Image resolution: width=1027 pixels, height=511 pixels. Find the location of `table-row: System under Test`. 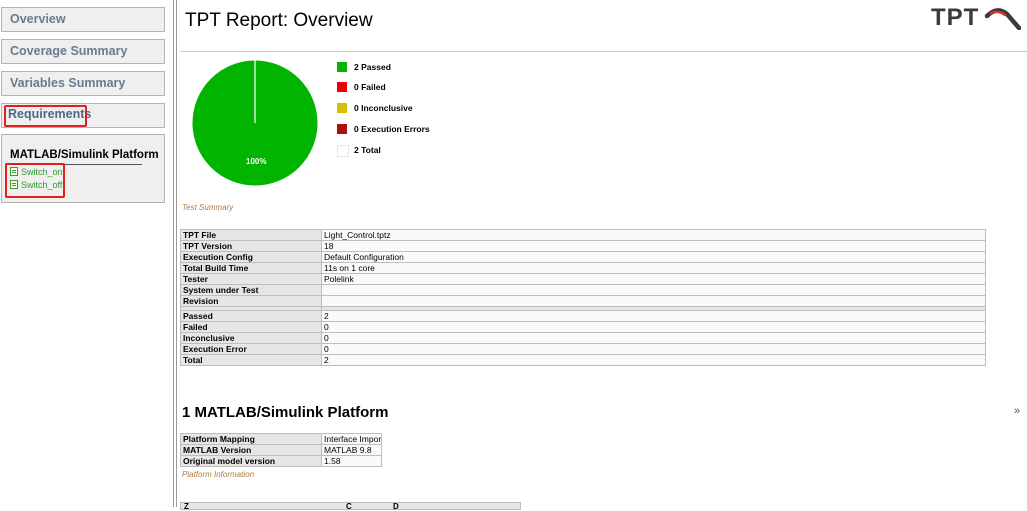

table-row: System under Test is located at coordinates (583, 290).